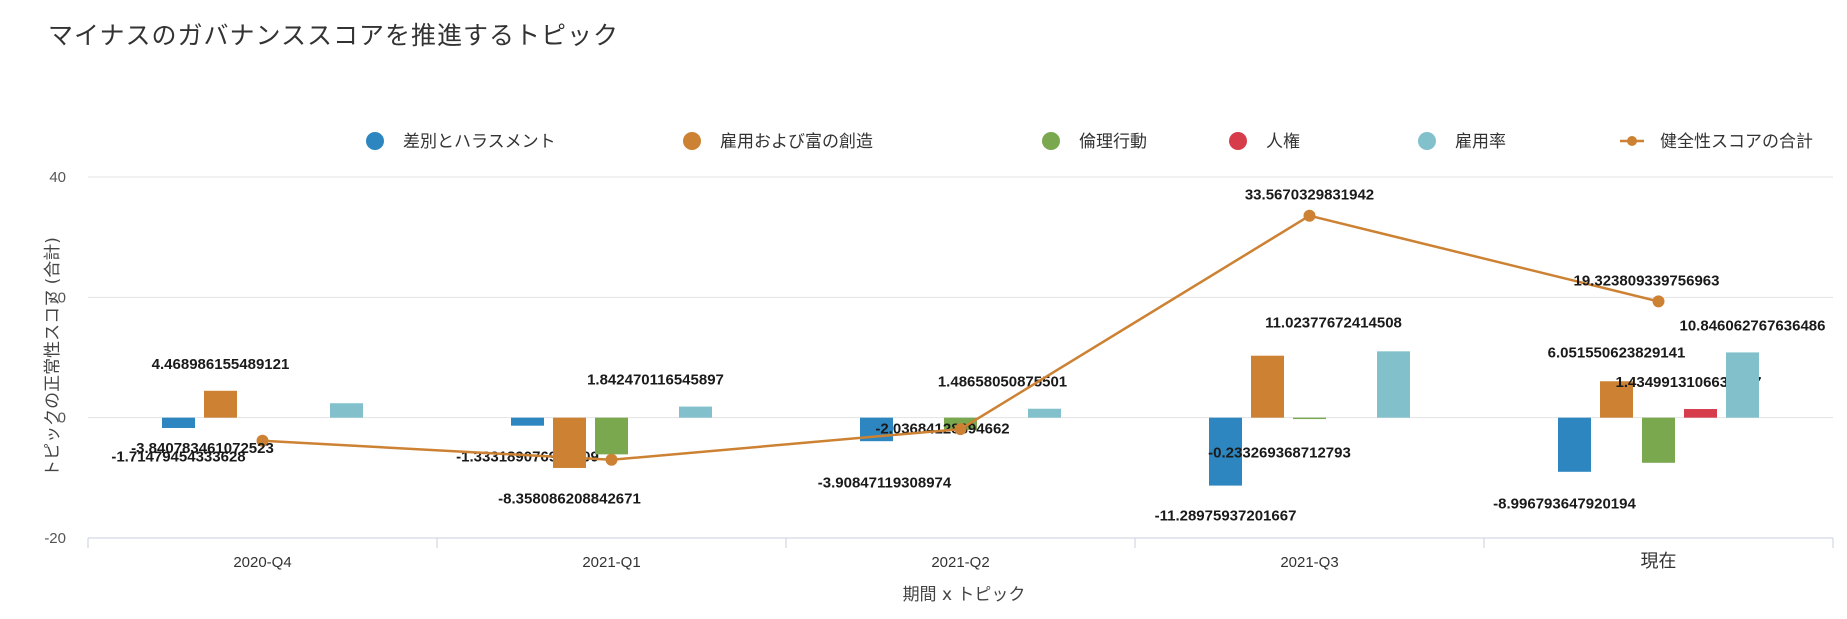  I want to click on legend-line-marker, so click(1632, 141).